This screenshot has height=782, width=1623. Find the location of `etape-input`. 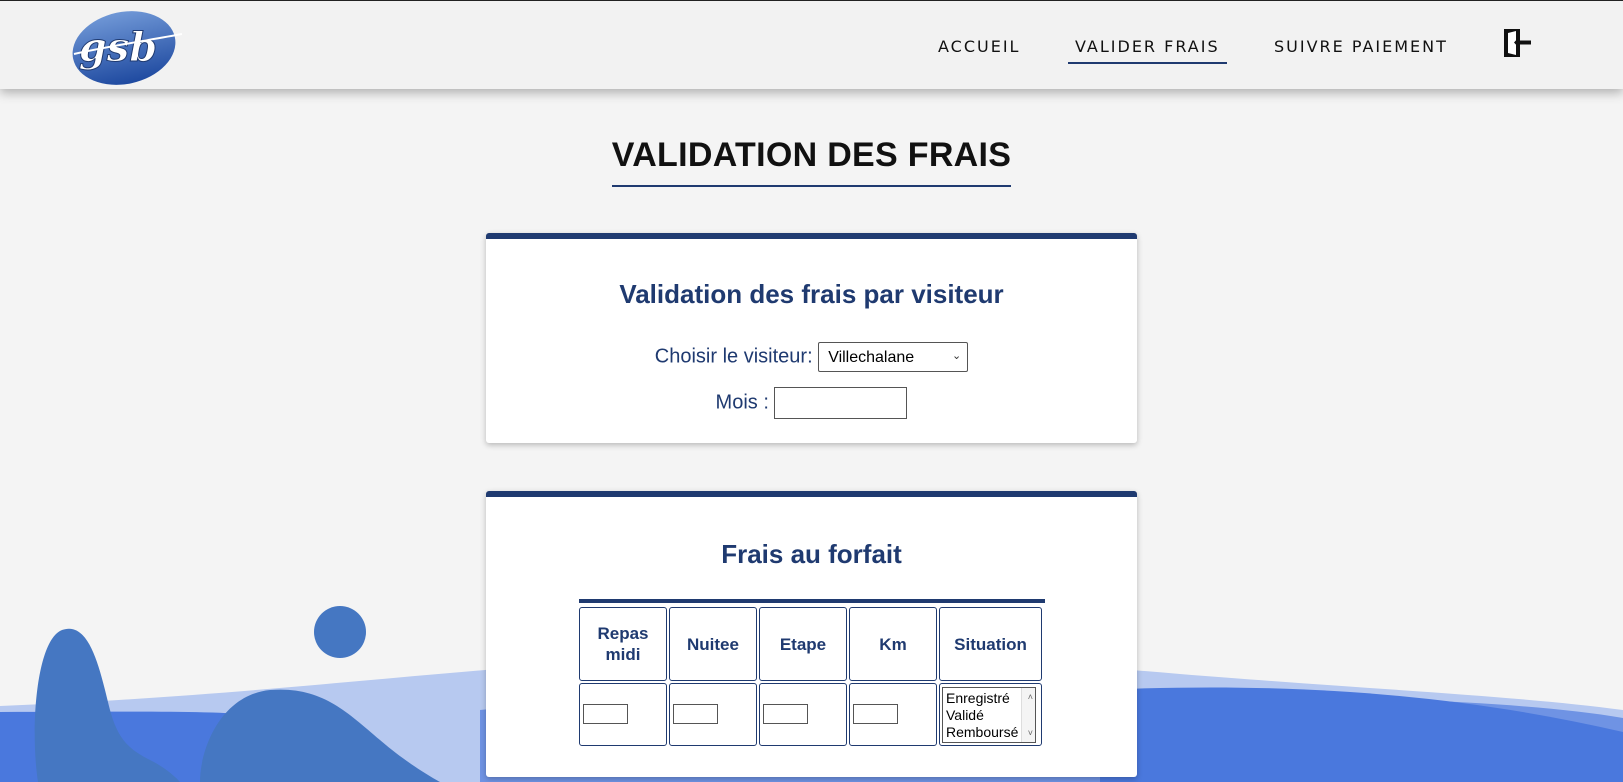

etape-input is located at coordinates (785, 714).